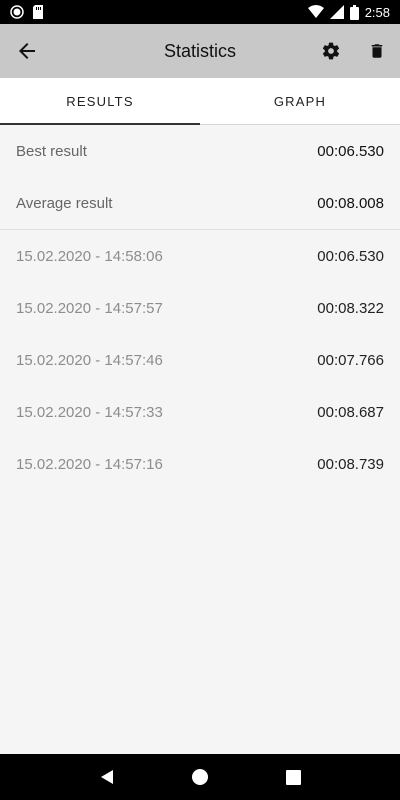  Describe the element at coordinates (89, 308) in the screenshot. I see `result-datetime: 15.02.2020 - 14:57:57` at that location.